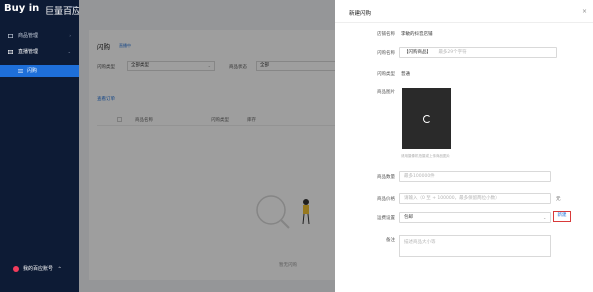 The width and height of the screenshot is (593, 292). What do you see at coordinates (425, 156) in the screenshot?
I see `image-hint: 请用摄像机拍摄或上传商品图片` at bounding box center [425, 156].